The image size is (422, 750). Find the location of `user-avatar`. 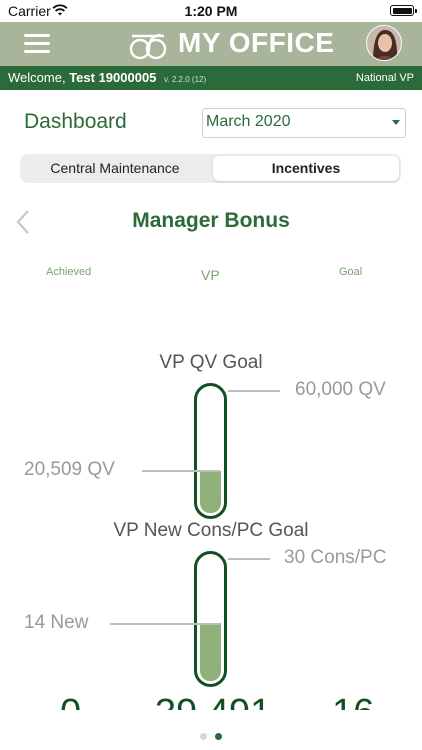

user-avatar is located at coordinates (384, 43).